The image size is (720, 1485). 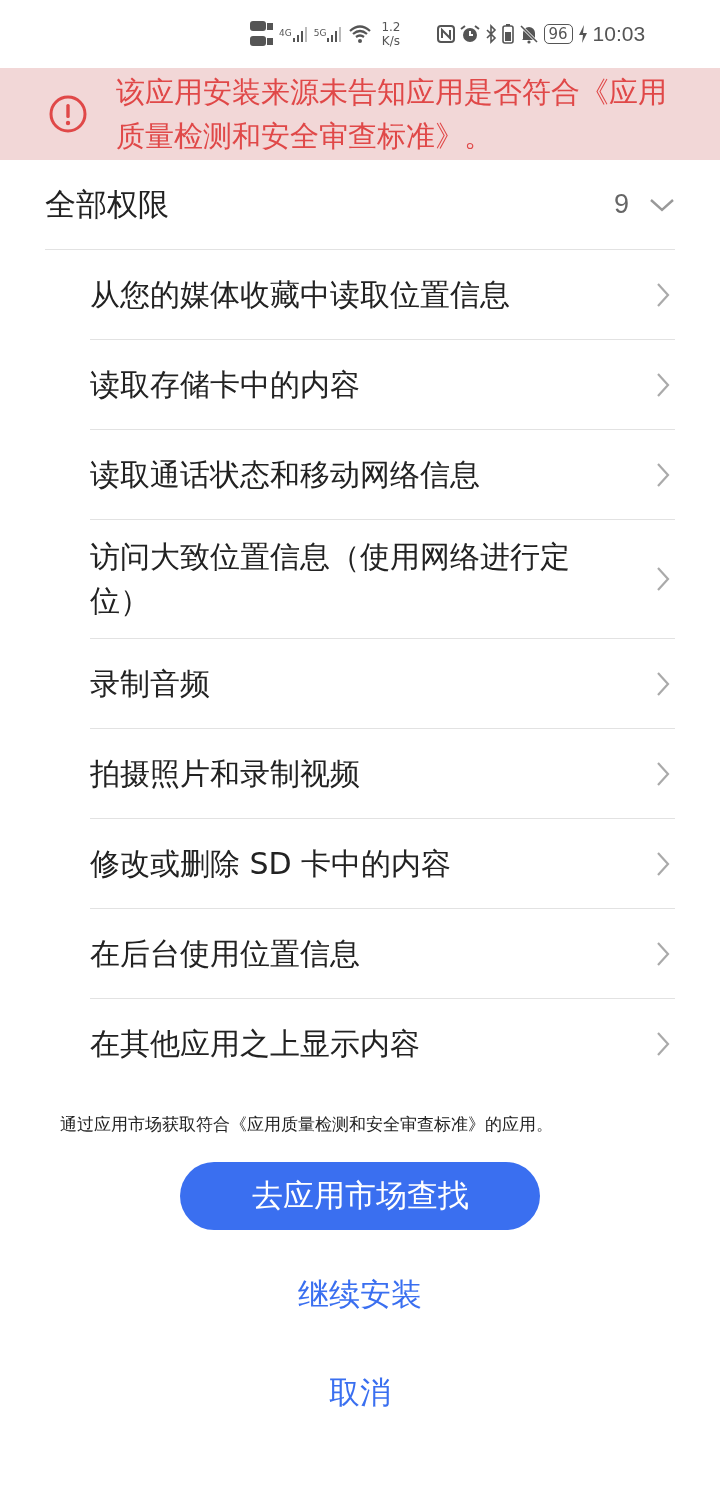 I want to click on warning-text: 该应用安装来源未告知应用是否符合《应用质量检测和安全审查标准》。, so click(x=392, y=114).